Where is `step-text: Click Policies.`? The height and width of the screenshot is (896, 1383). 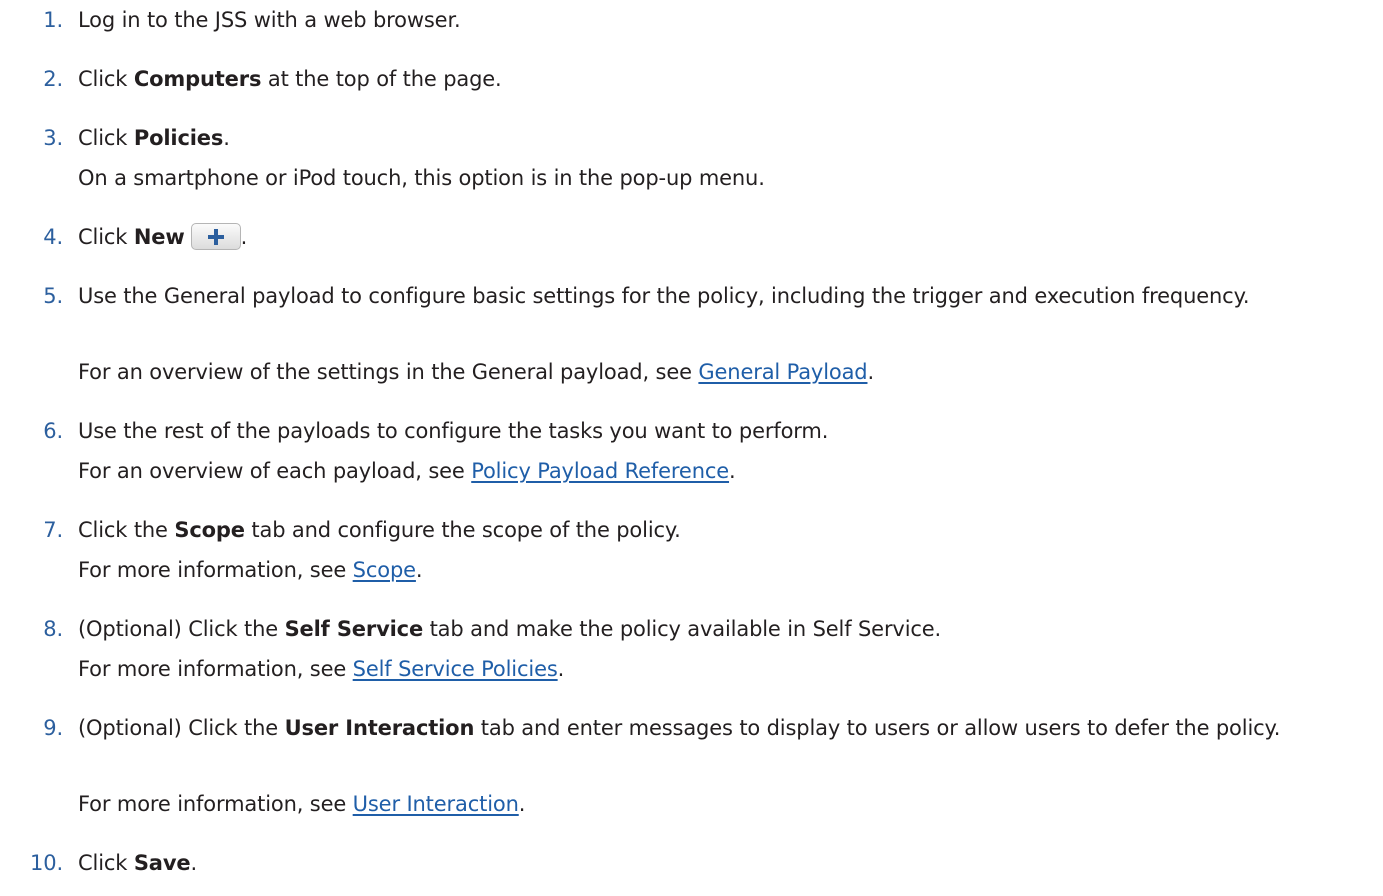 step-text: Click Policies. is located at coordinates (723, 138).